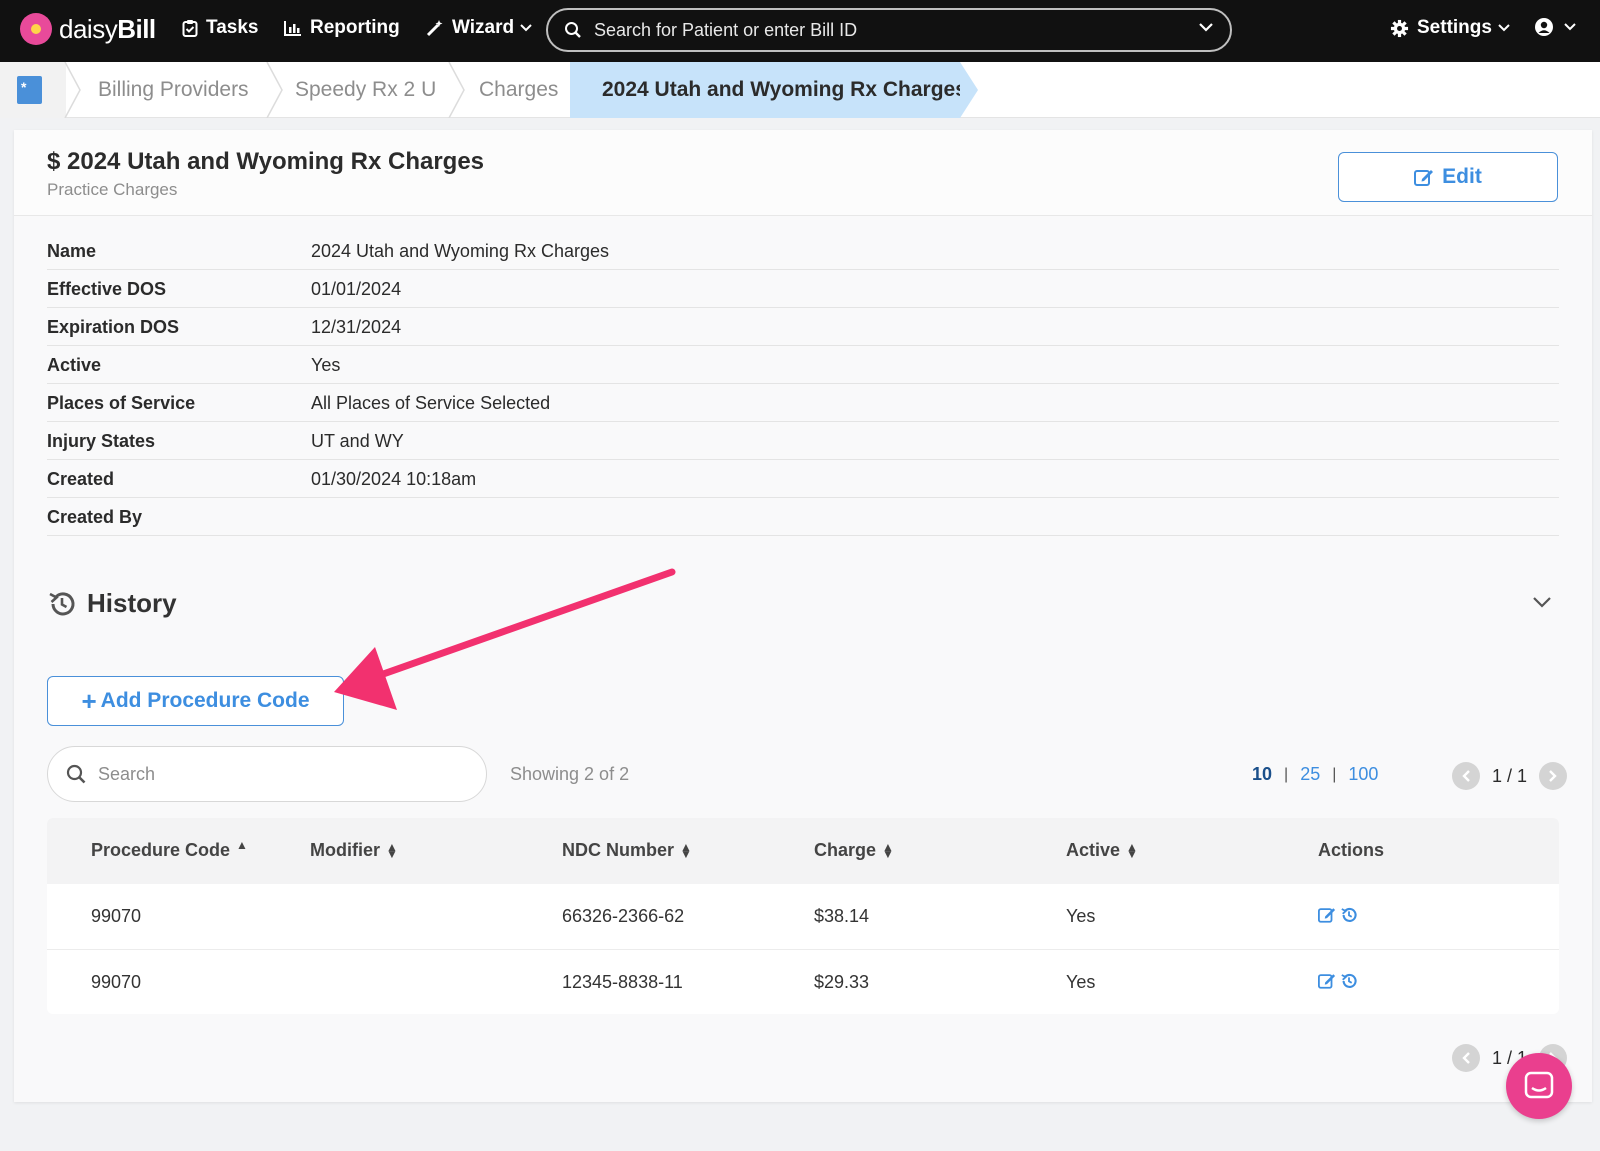 The height and width of the screenshot is (1151, 1600). What do you see at coordinates (1399, 28) in the screenshot?
I see `gear-icon` at bounding box center [1399, 28].